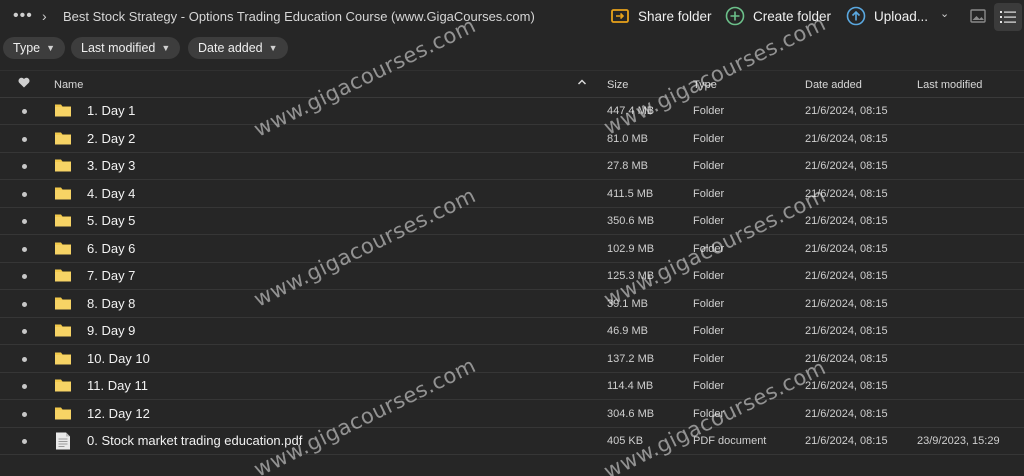  What do you see at coordinates (512, 166) in the screenshot?
I see `table-row: 3. Day 3 27.8 MB Folder 21/6/2024, 08:15` at bounding box center [512, 166].